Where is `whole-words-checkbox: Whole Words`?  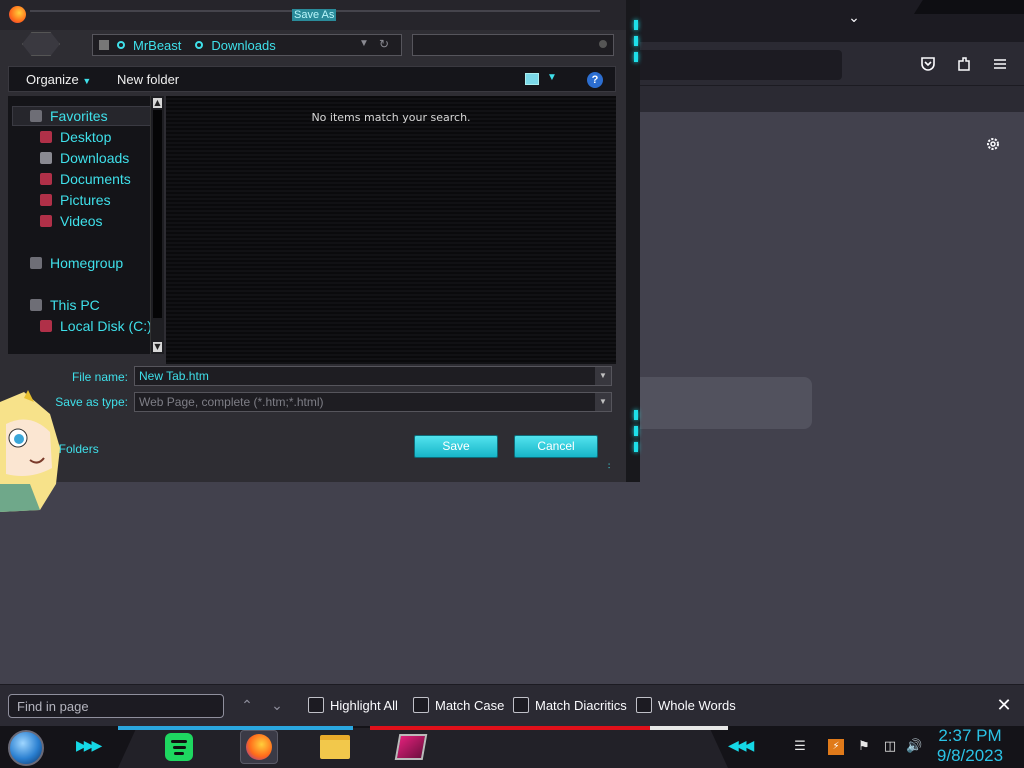 whole-words-checkbox: Whole Words is located at coordinates (686, 705).